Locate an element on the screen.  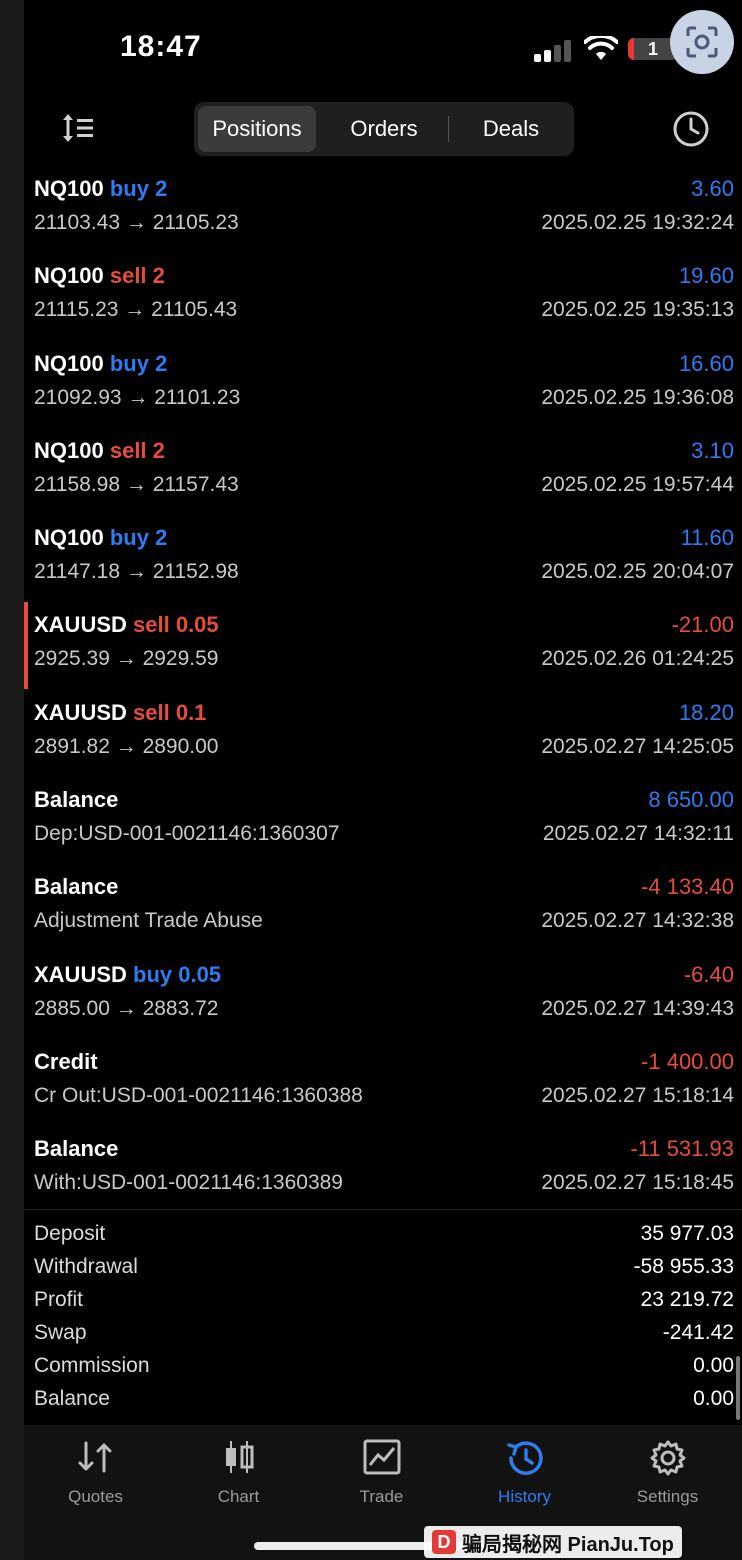
tab-label: Trade is located at coordinates (381, 1496).